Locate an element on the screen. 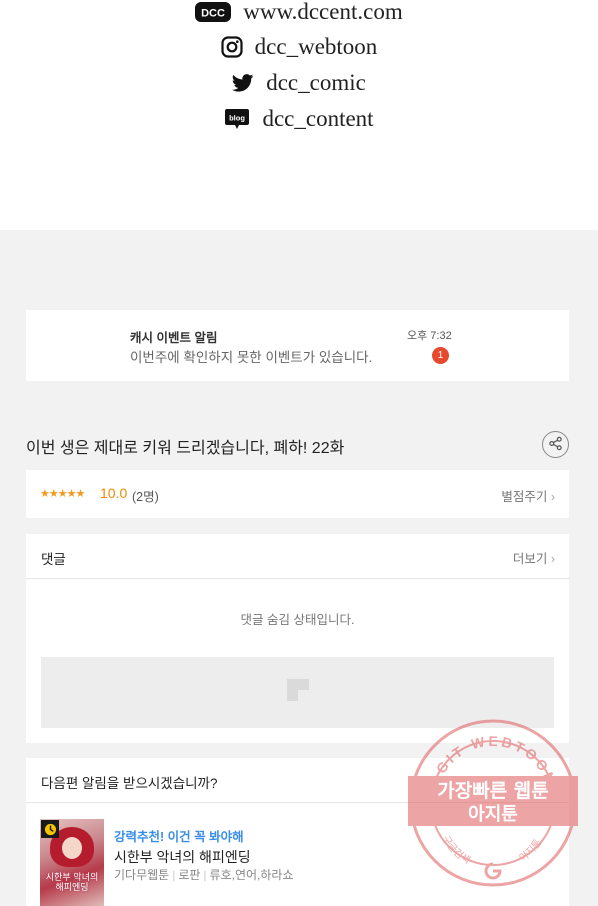 This screenshot has width=598, height=906. comments-more-label: 더보기 is located at coordinates (530, 559).